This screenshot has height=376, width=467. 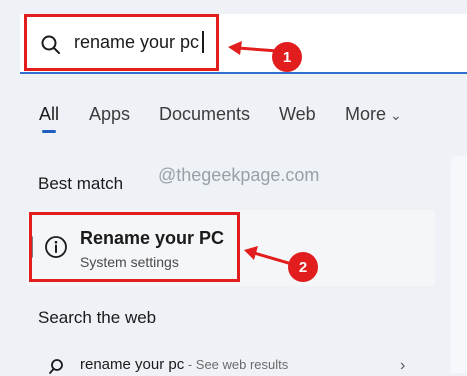 What do you see at coordinates (287, 57) in the screenshot?
I see `annotation-badge-1: 1` at bounding box center [287, 57].